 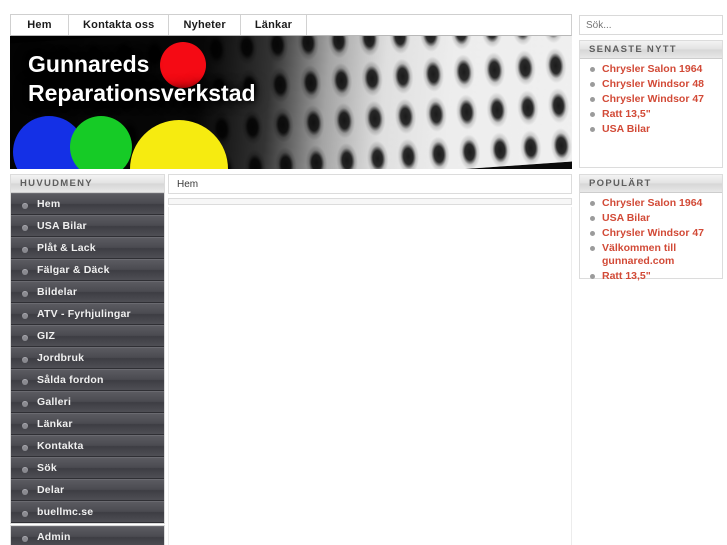 What do you see at coordinates (54, 537) in the screenshot?
I see `sidebar-item-label: Admin` at bounding box center [54, 537].